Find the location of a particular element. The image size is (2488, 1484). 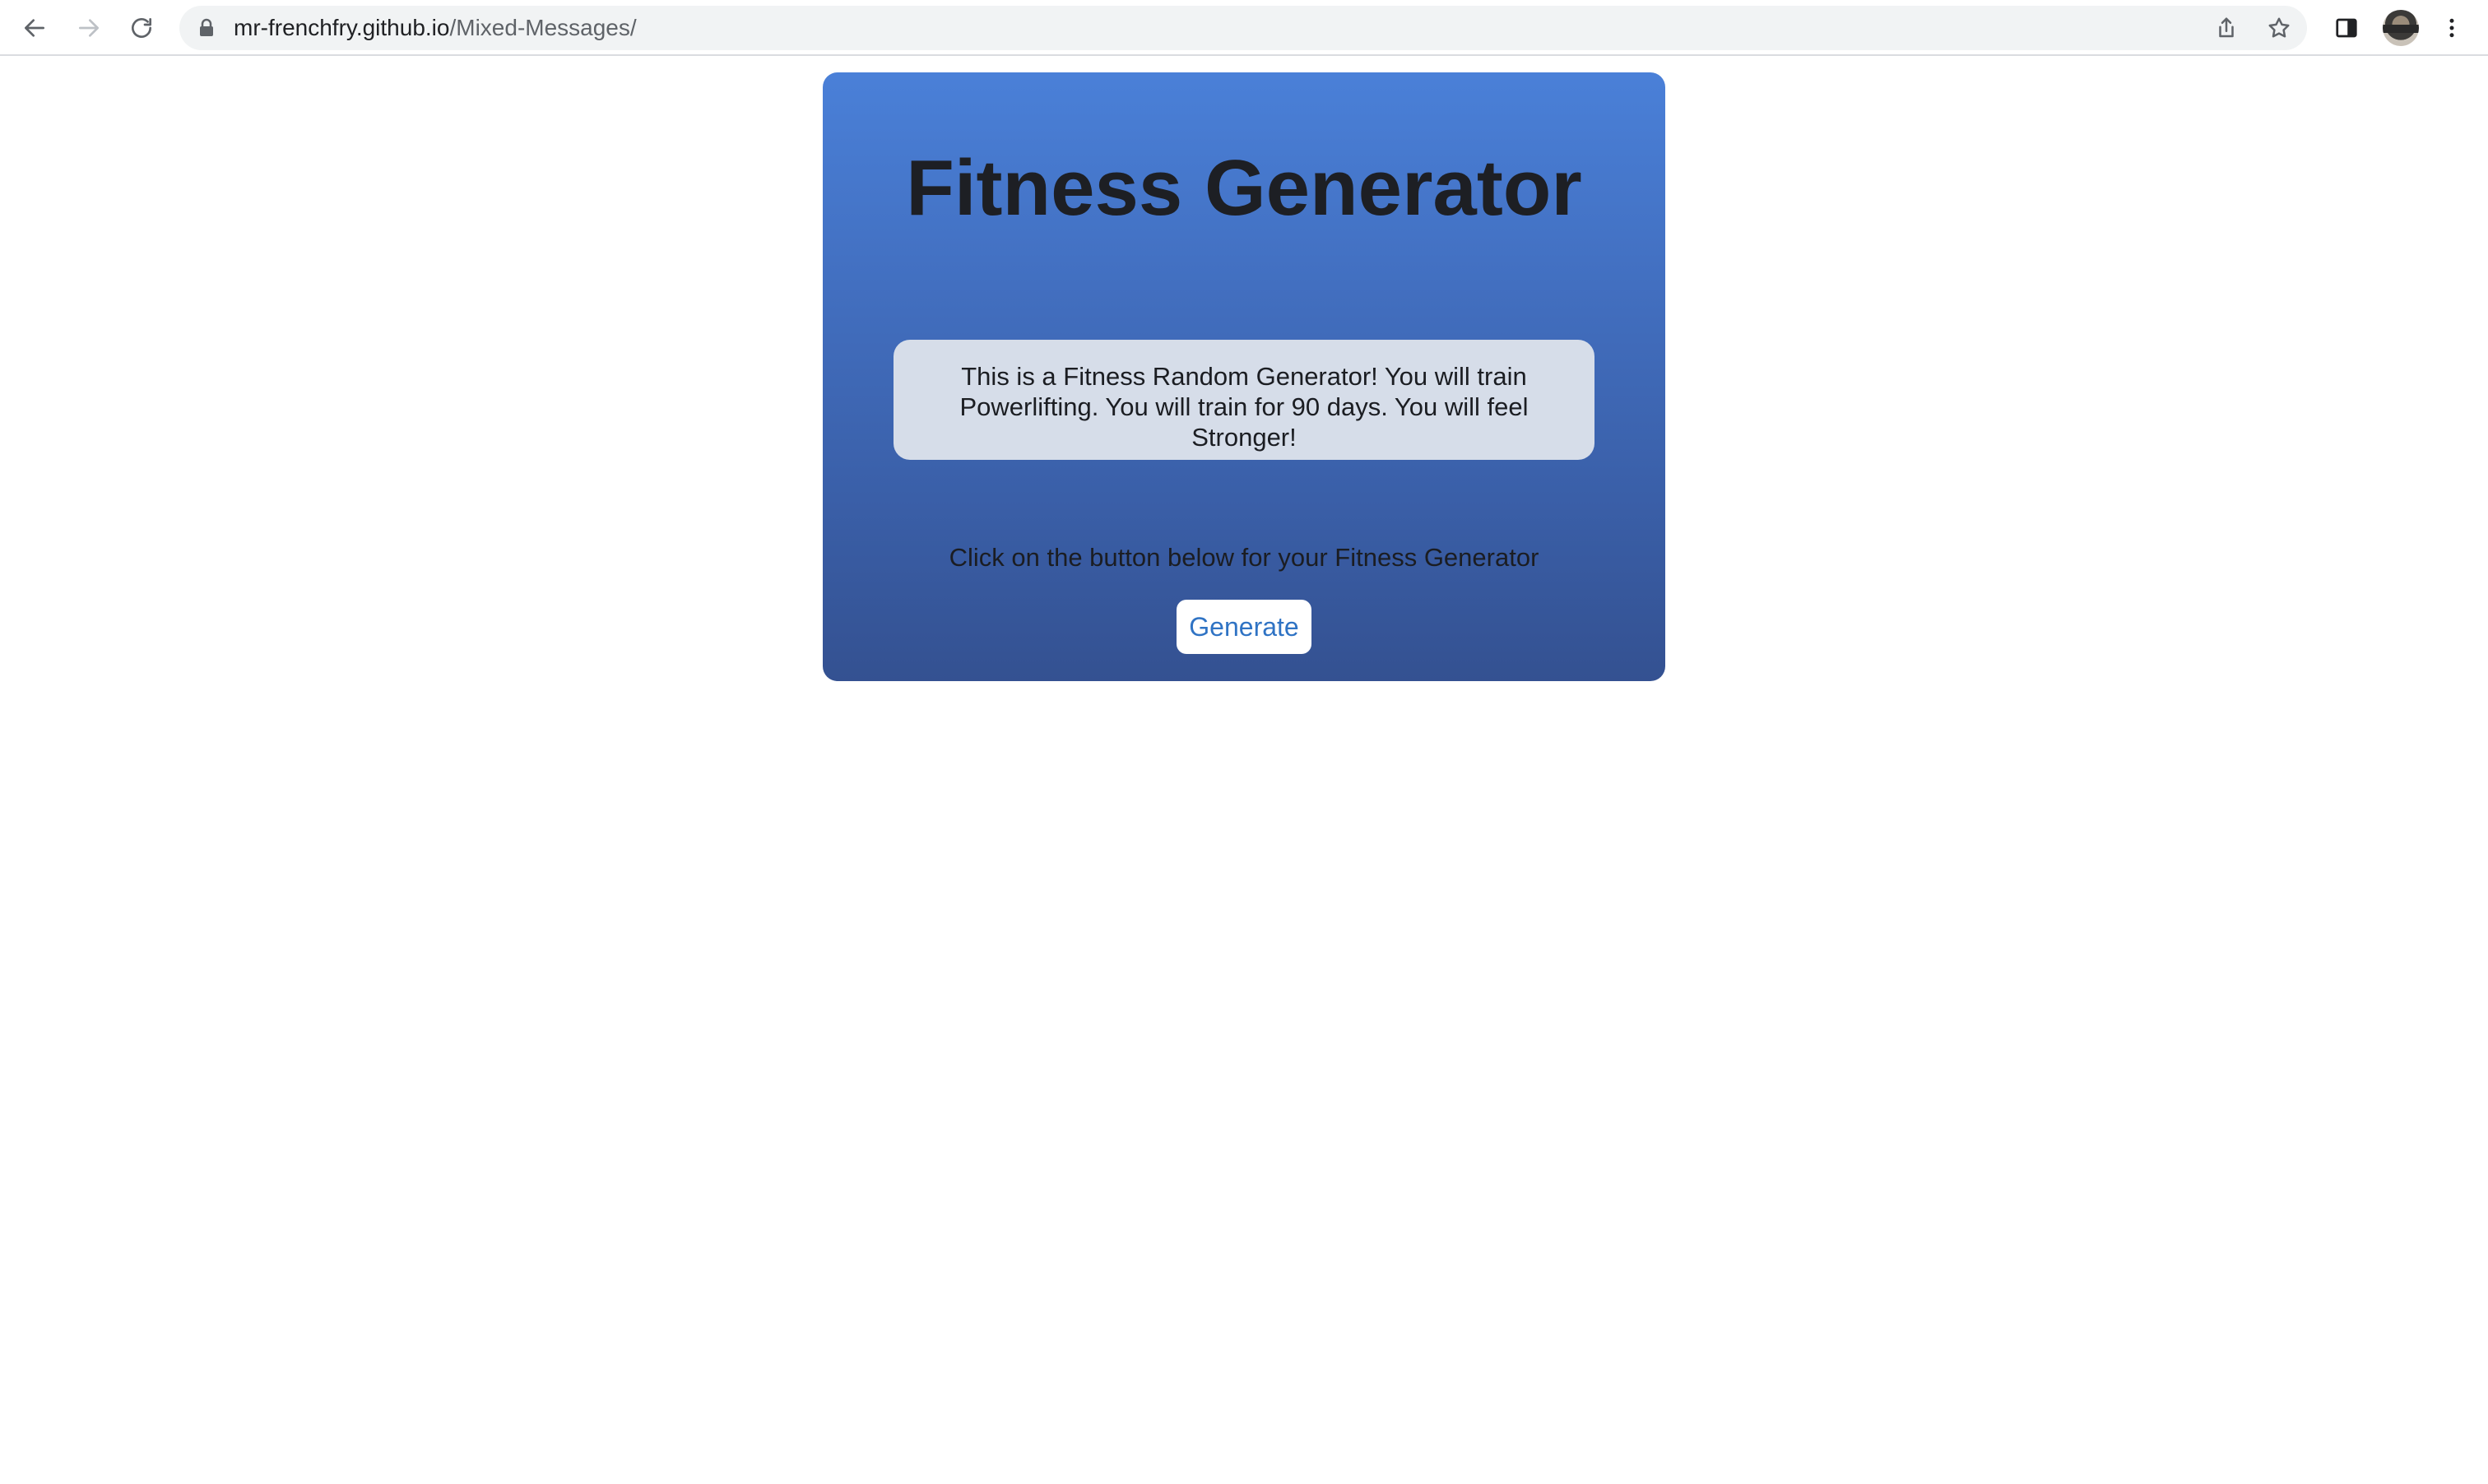

share-icon is located at coordinates (2227, 27).